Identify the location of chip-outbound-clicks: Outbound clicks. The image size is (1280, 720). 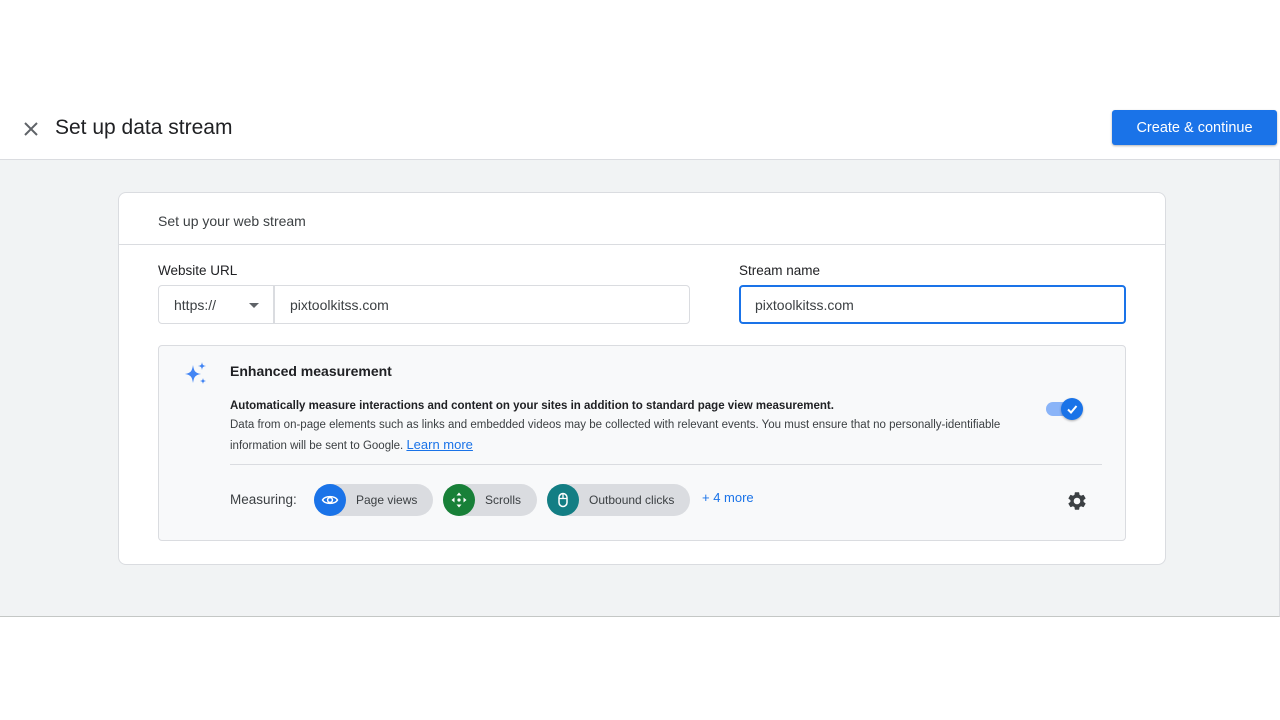
(619, 500).